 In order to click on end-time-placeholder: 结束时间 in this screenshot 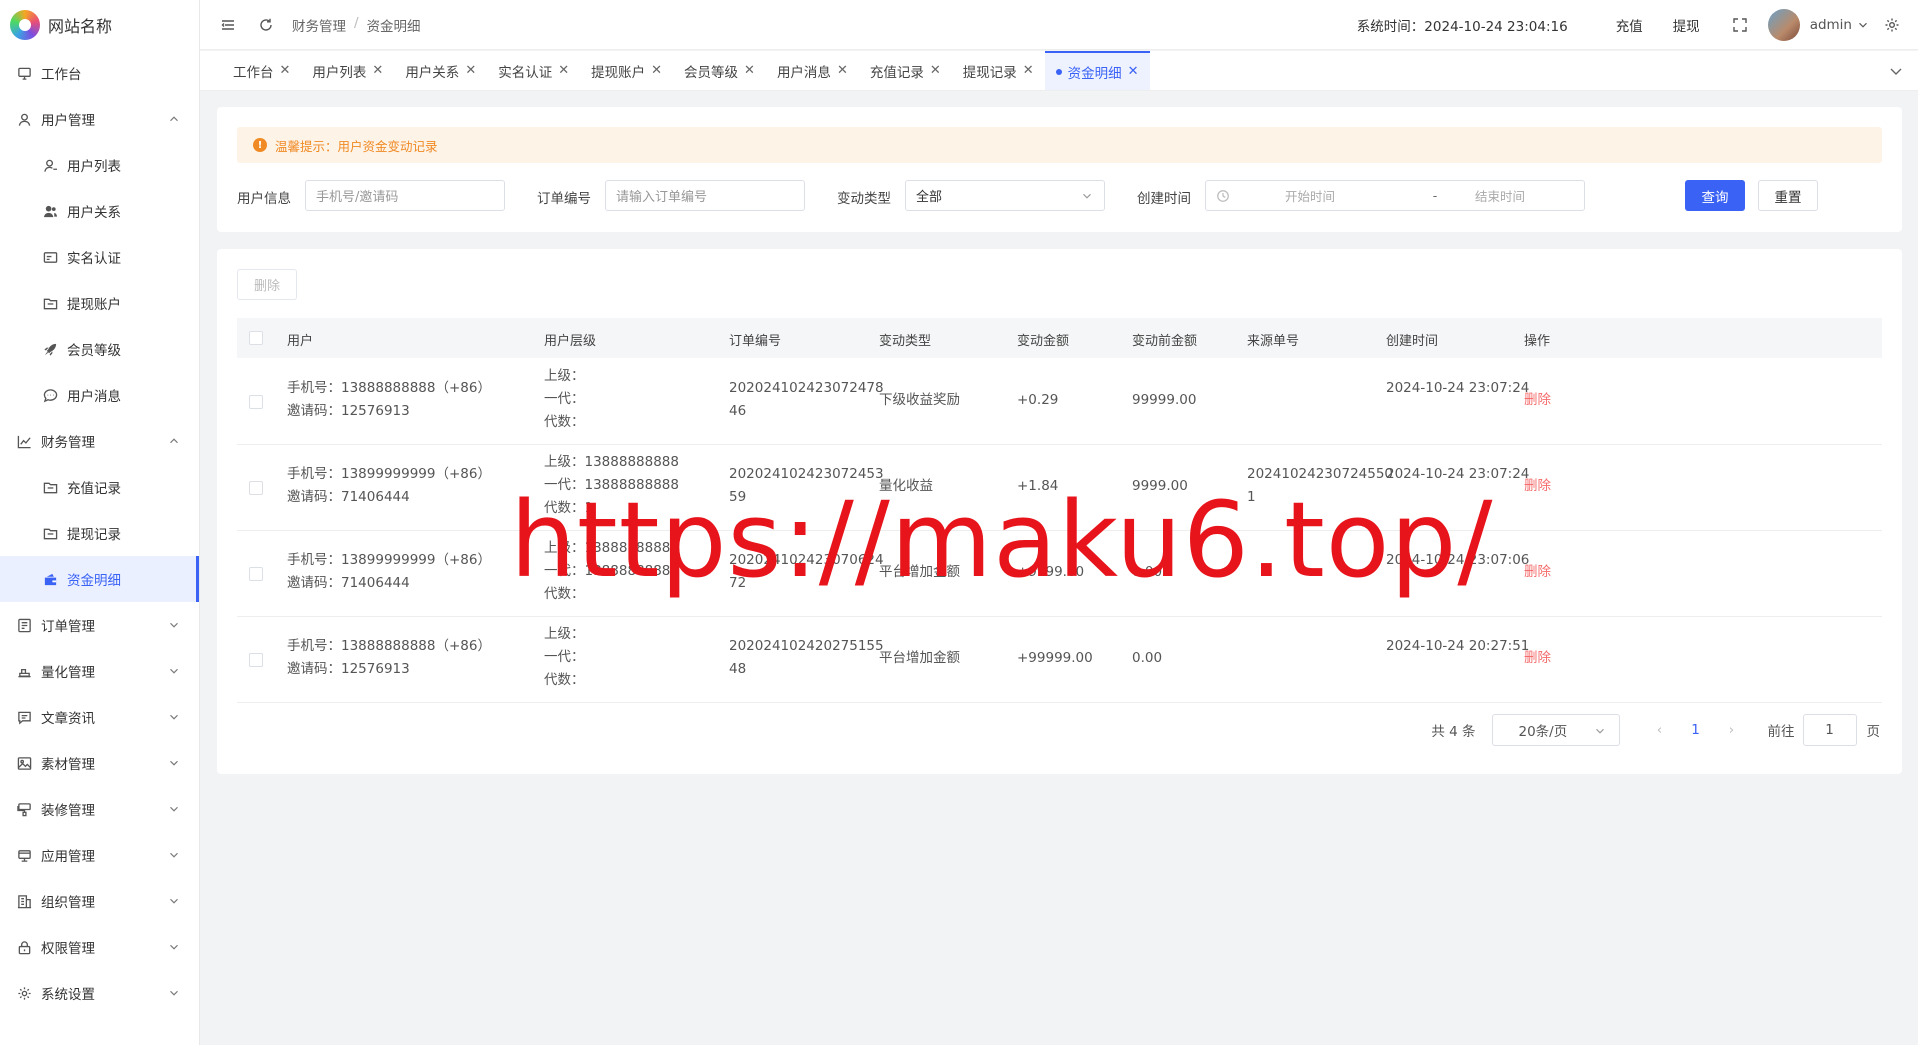, I will do `click(1525, 195)`.